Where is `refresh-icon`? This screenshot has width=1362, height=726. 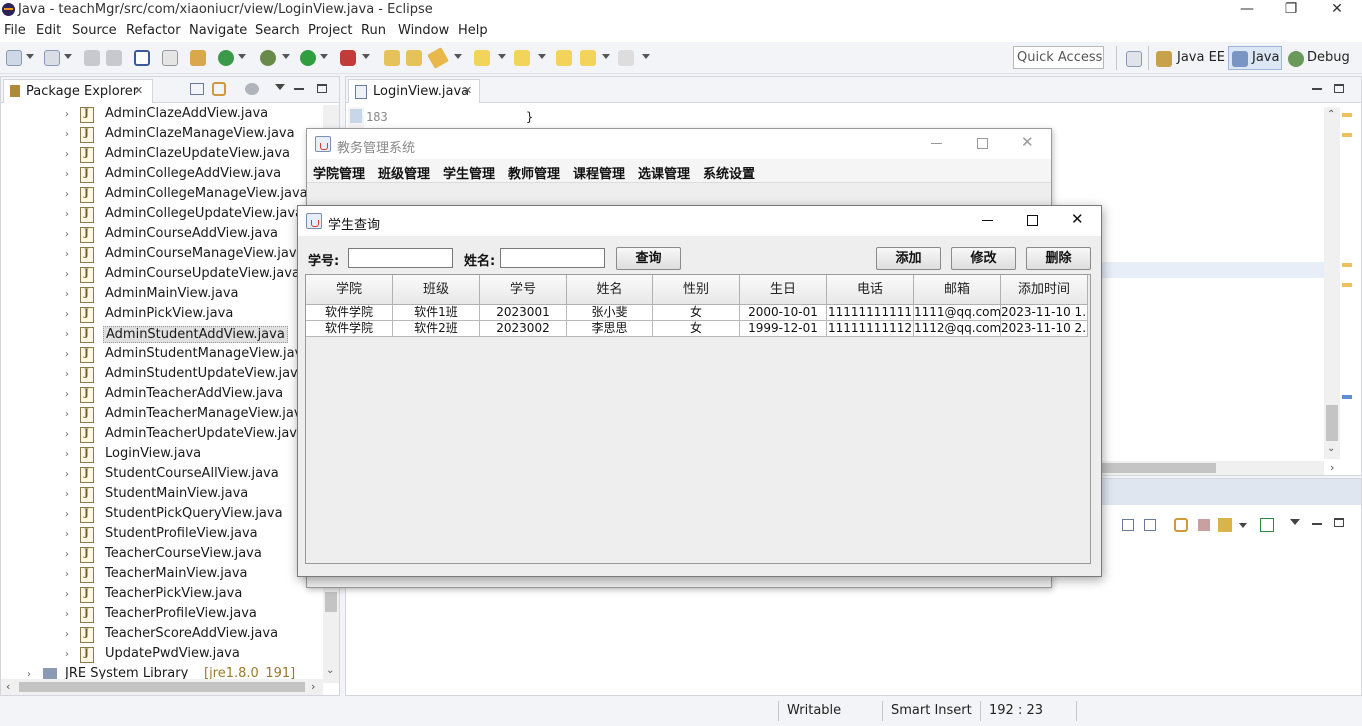
refresh-icon is located at coordinates (226, 58).